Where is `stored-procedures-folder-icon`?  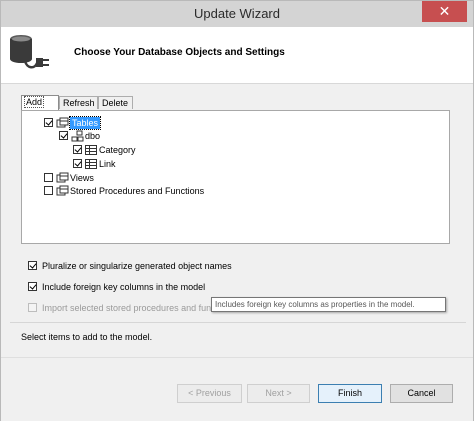
stored-procedures-folder-icon is located at coordinates (62, 190).